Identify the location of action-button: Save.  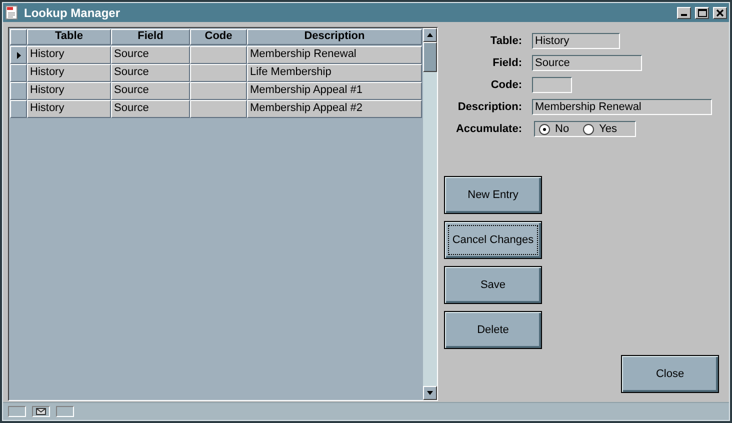
(493, 285).